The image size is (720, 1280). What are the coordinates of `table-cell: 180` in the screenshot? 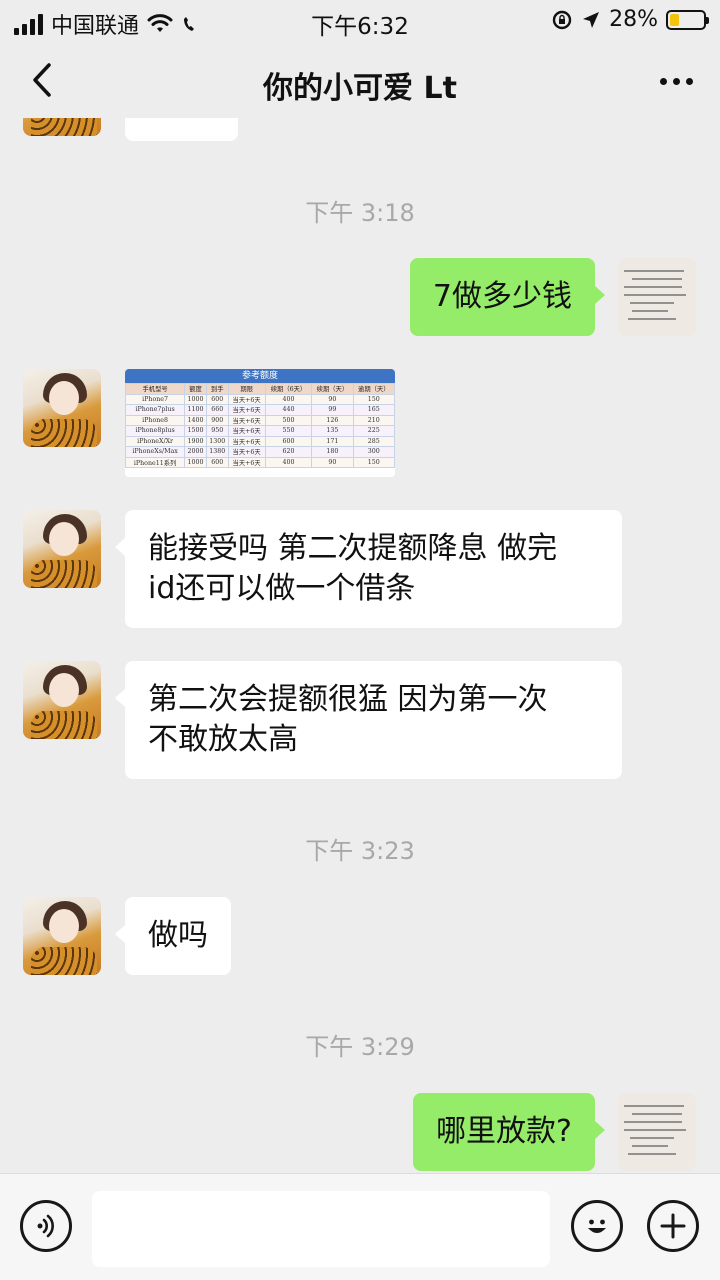 It's located at (332, 452).